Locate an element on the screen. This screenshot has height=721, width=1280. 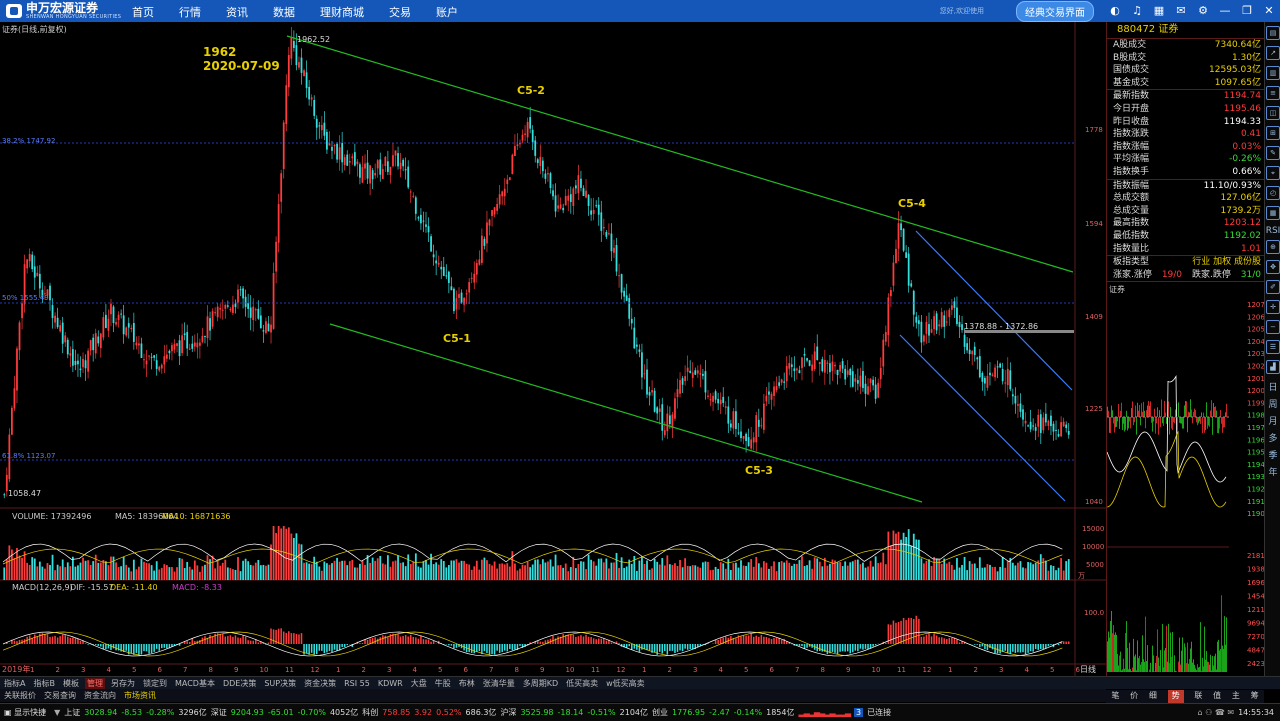
tab-10: RSI 55 is located at coordinates (357, 683).